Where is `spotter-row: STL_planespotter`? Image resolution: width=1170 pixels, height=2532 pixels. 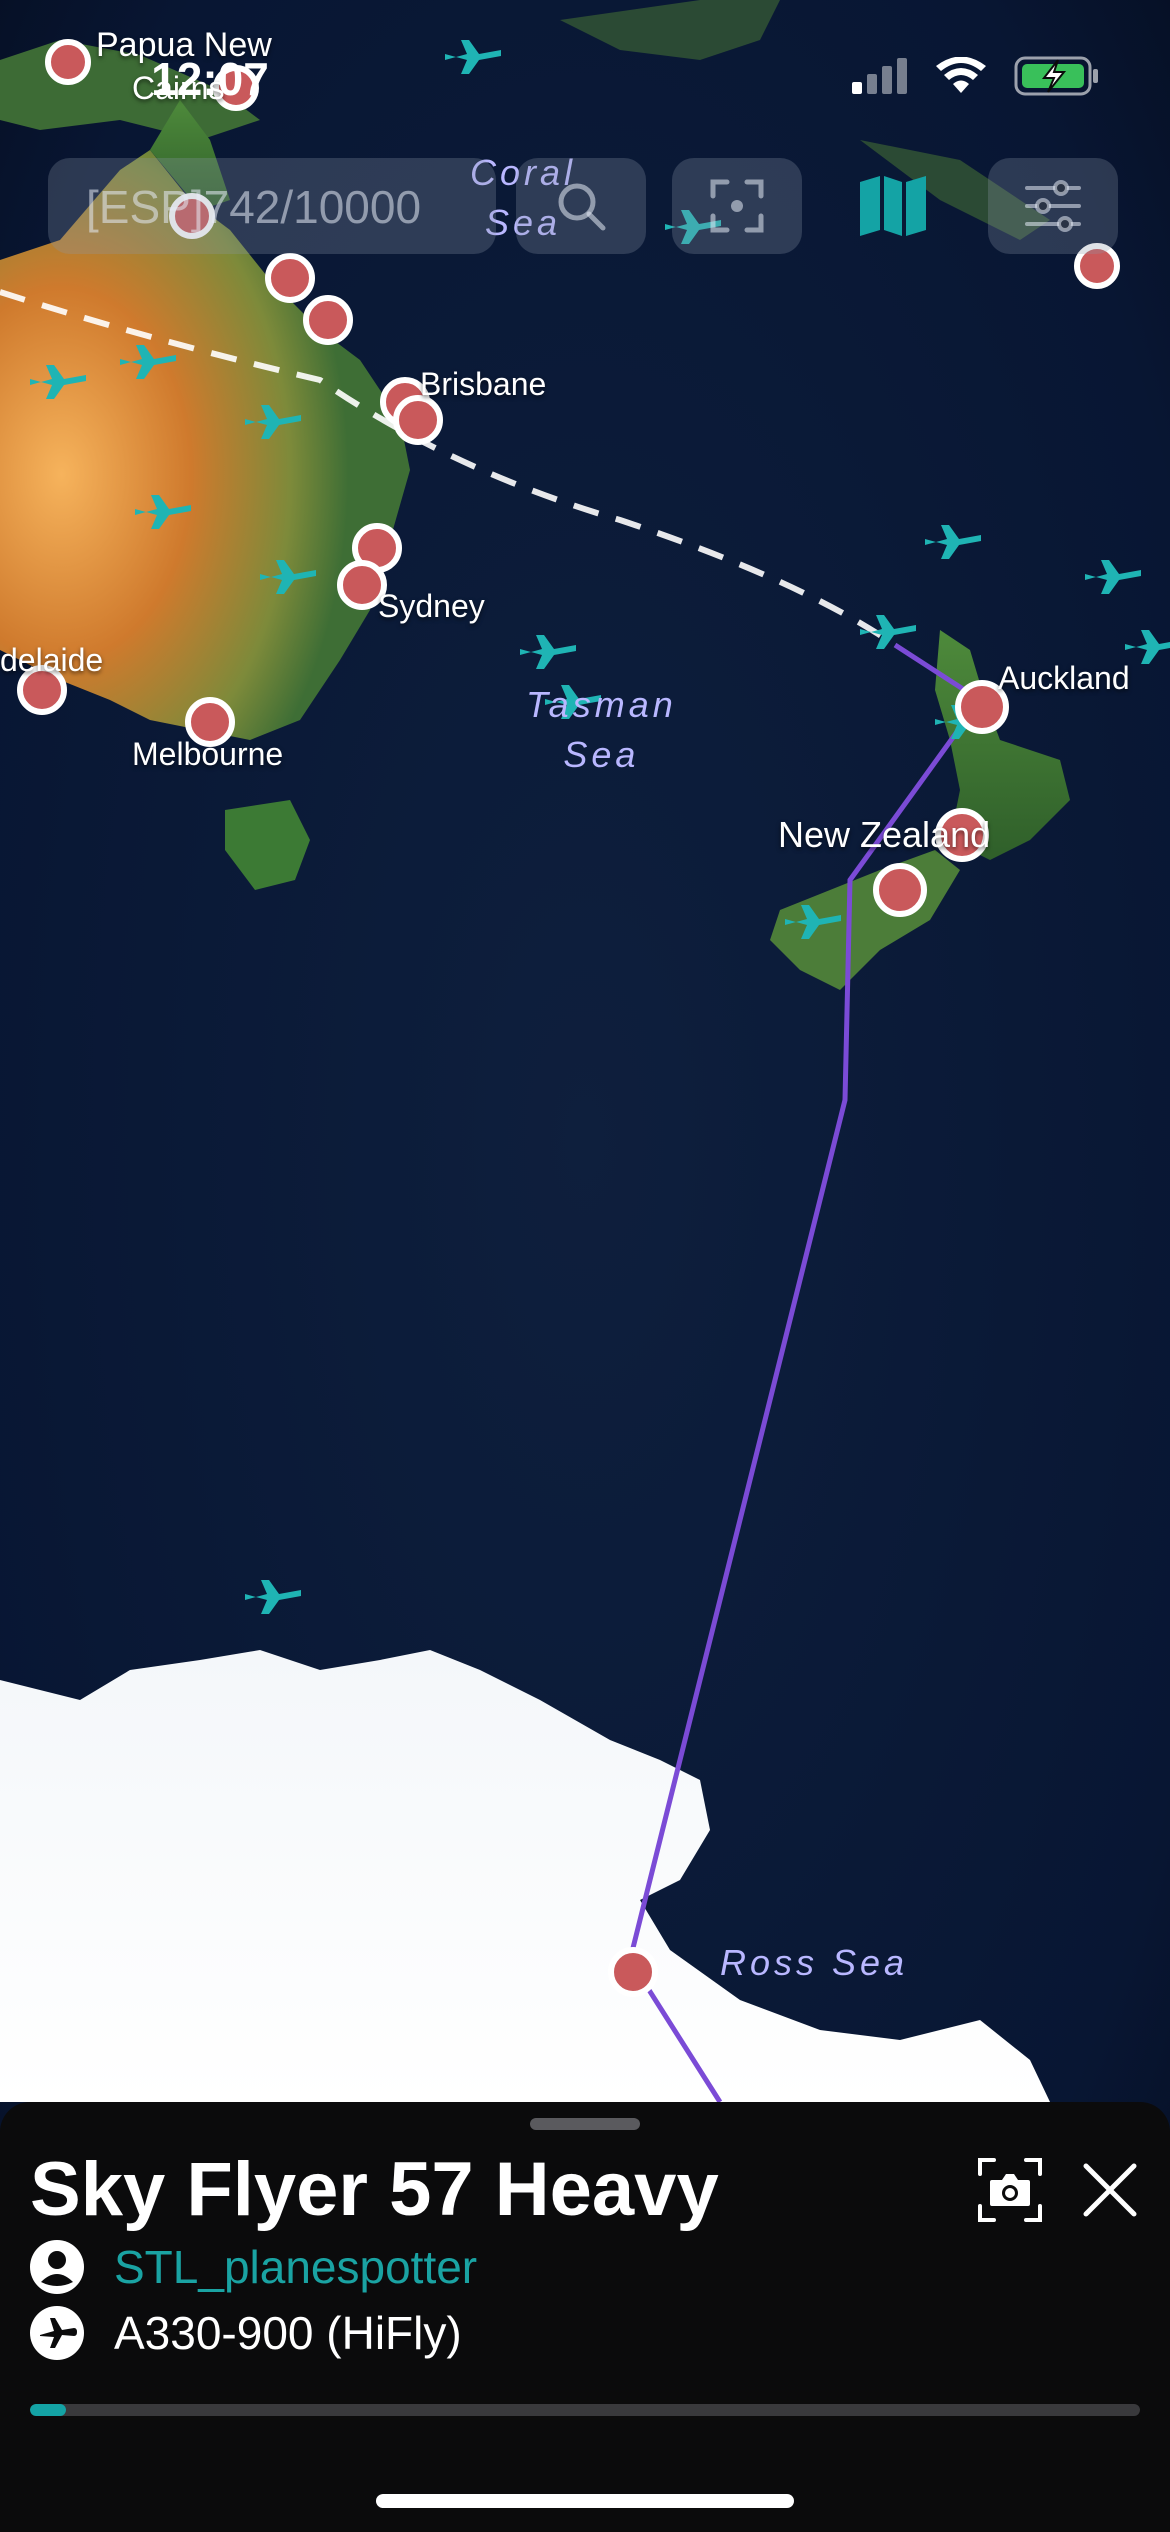
spotter-row: STL_planespotter is located at coordinates (253, 2267).